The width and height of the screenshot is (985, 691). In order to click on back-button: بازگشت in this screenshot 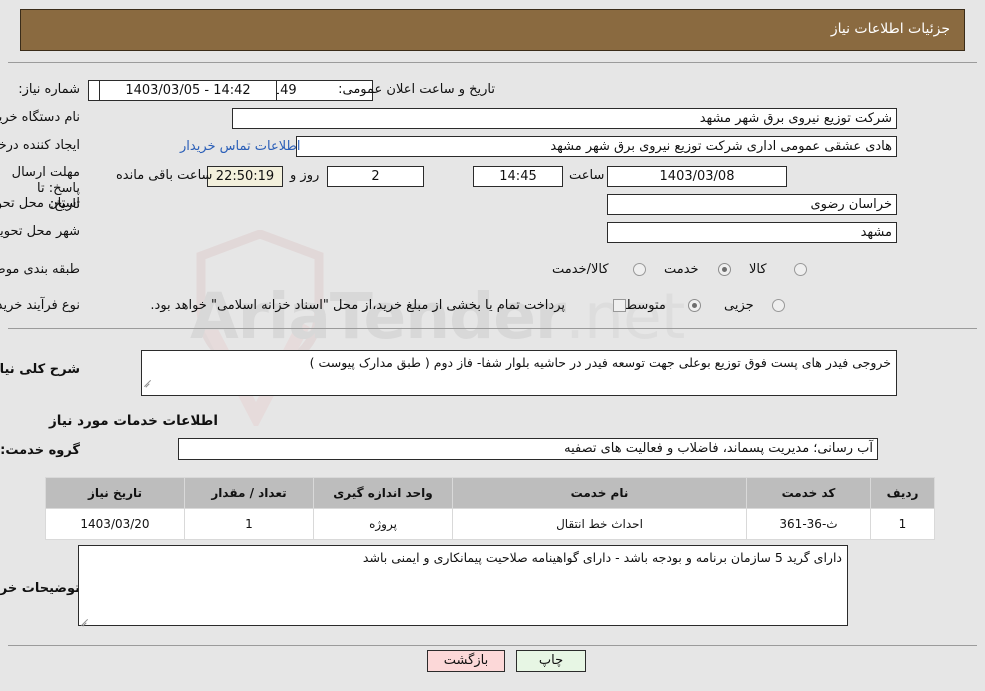, I will do `click(466, 661)`.